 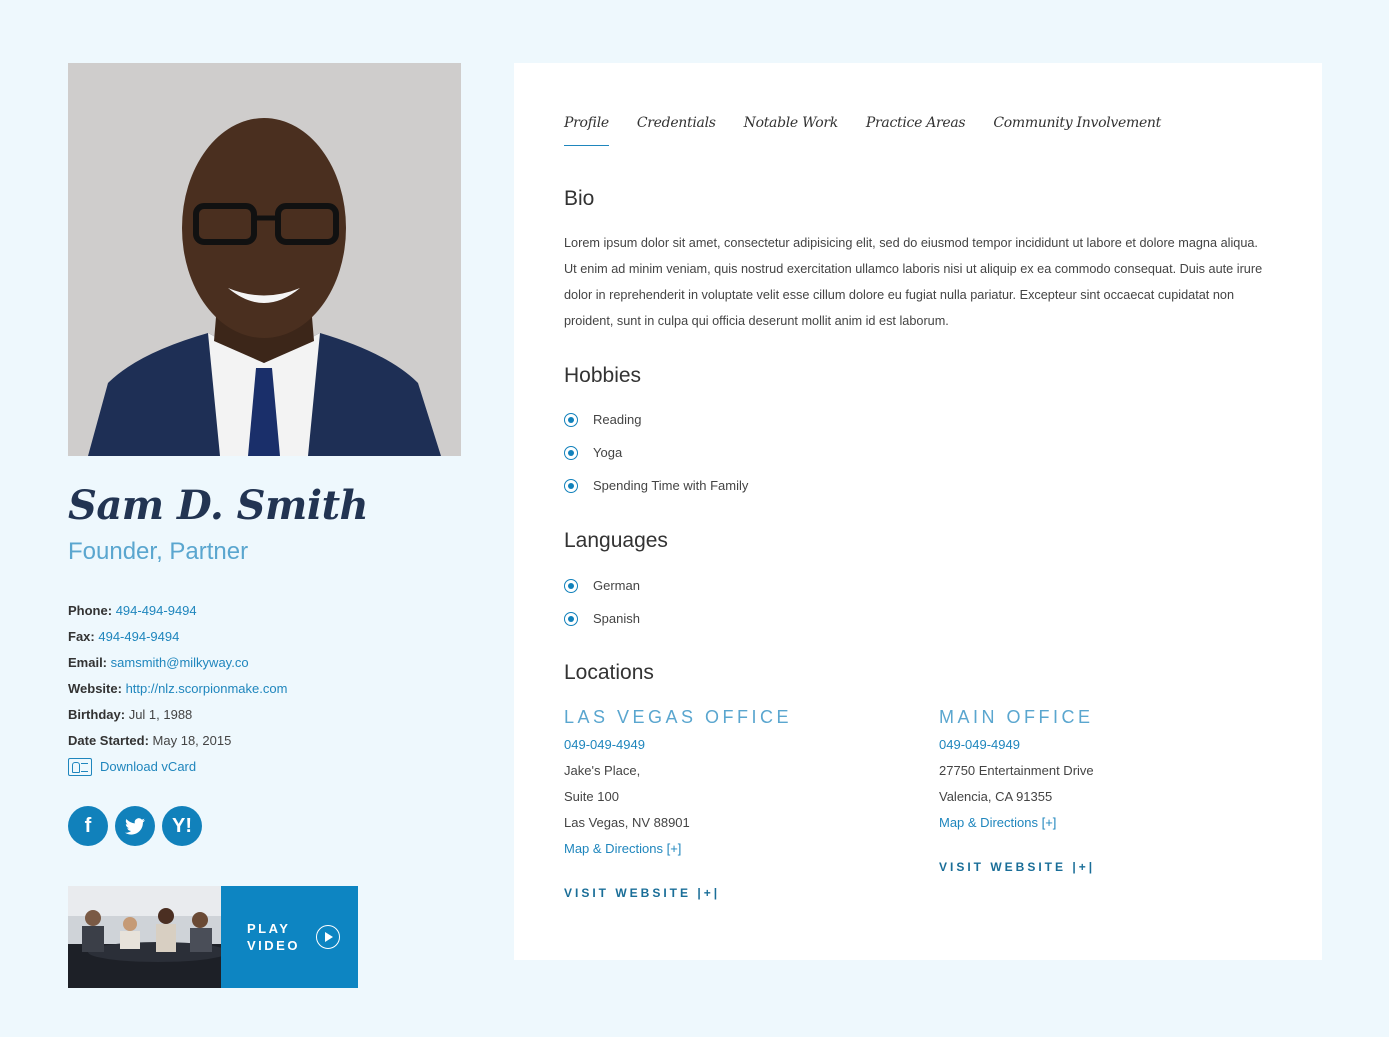 I want to click on website-row: Website: http://nlz.scorpionmake.com, so click(x=177, y=689).